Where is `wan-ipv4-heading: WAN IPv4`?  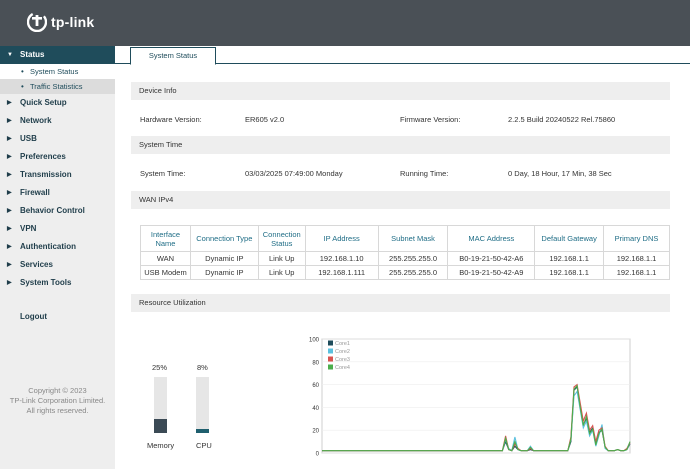 wan-ipv4-heading: WAN IPv4 is located at coordinates (400, 200).